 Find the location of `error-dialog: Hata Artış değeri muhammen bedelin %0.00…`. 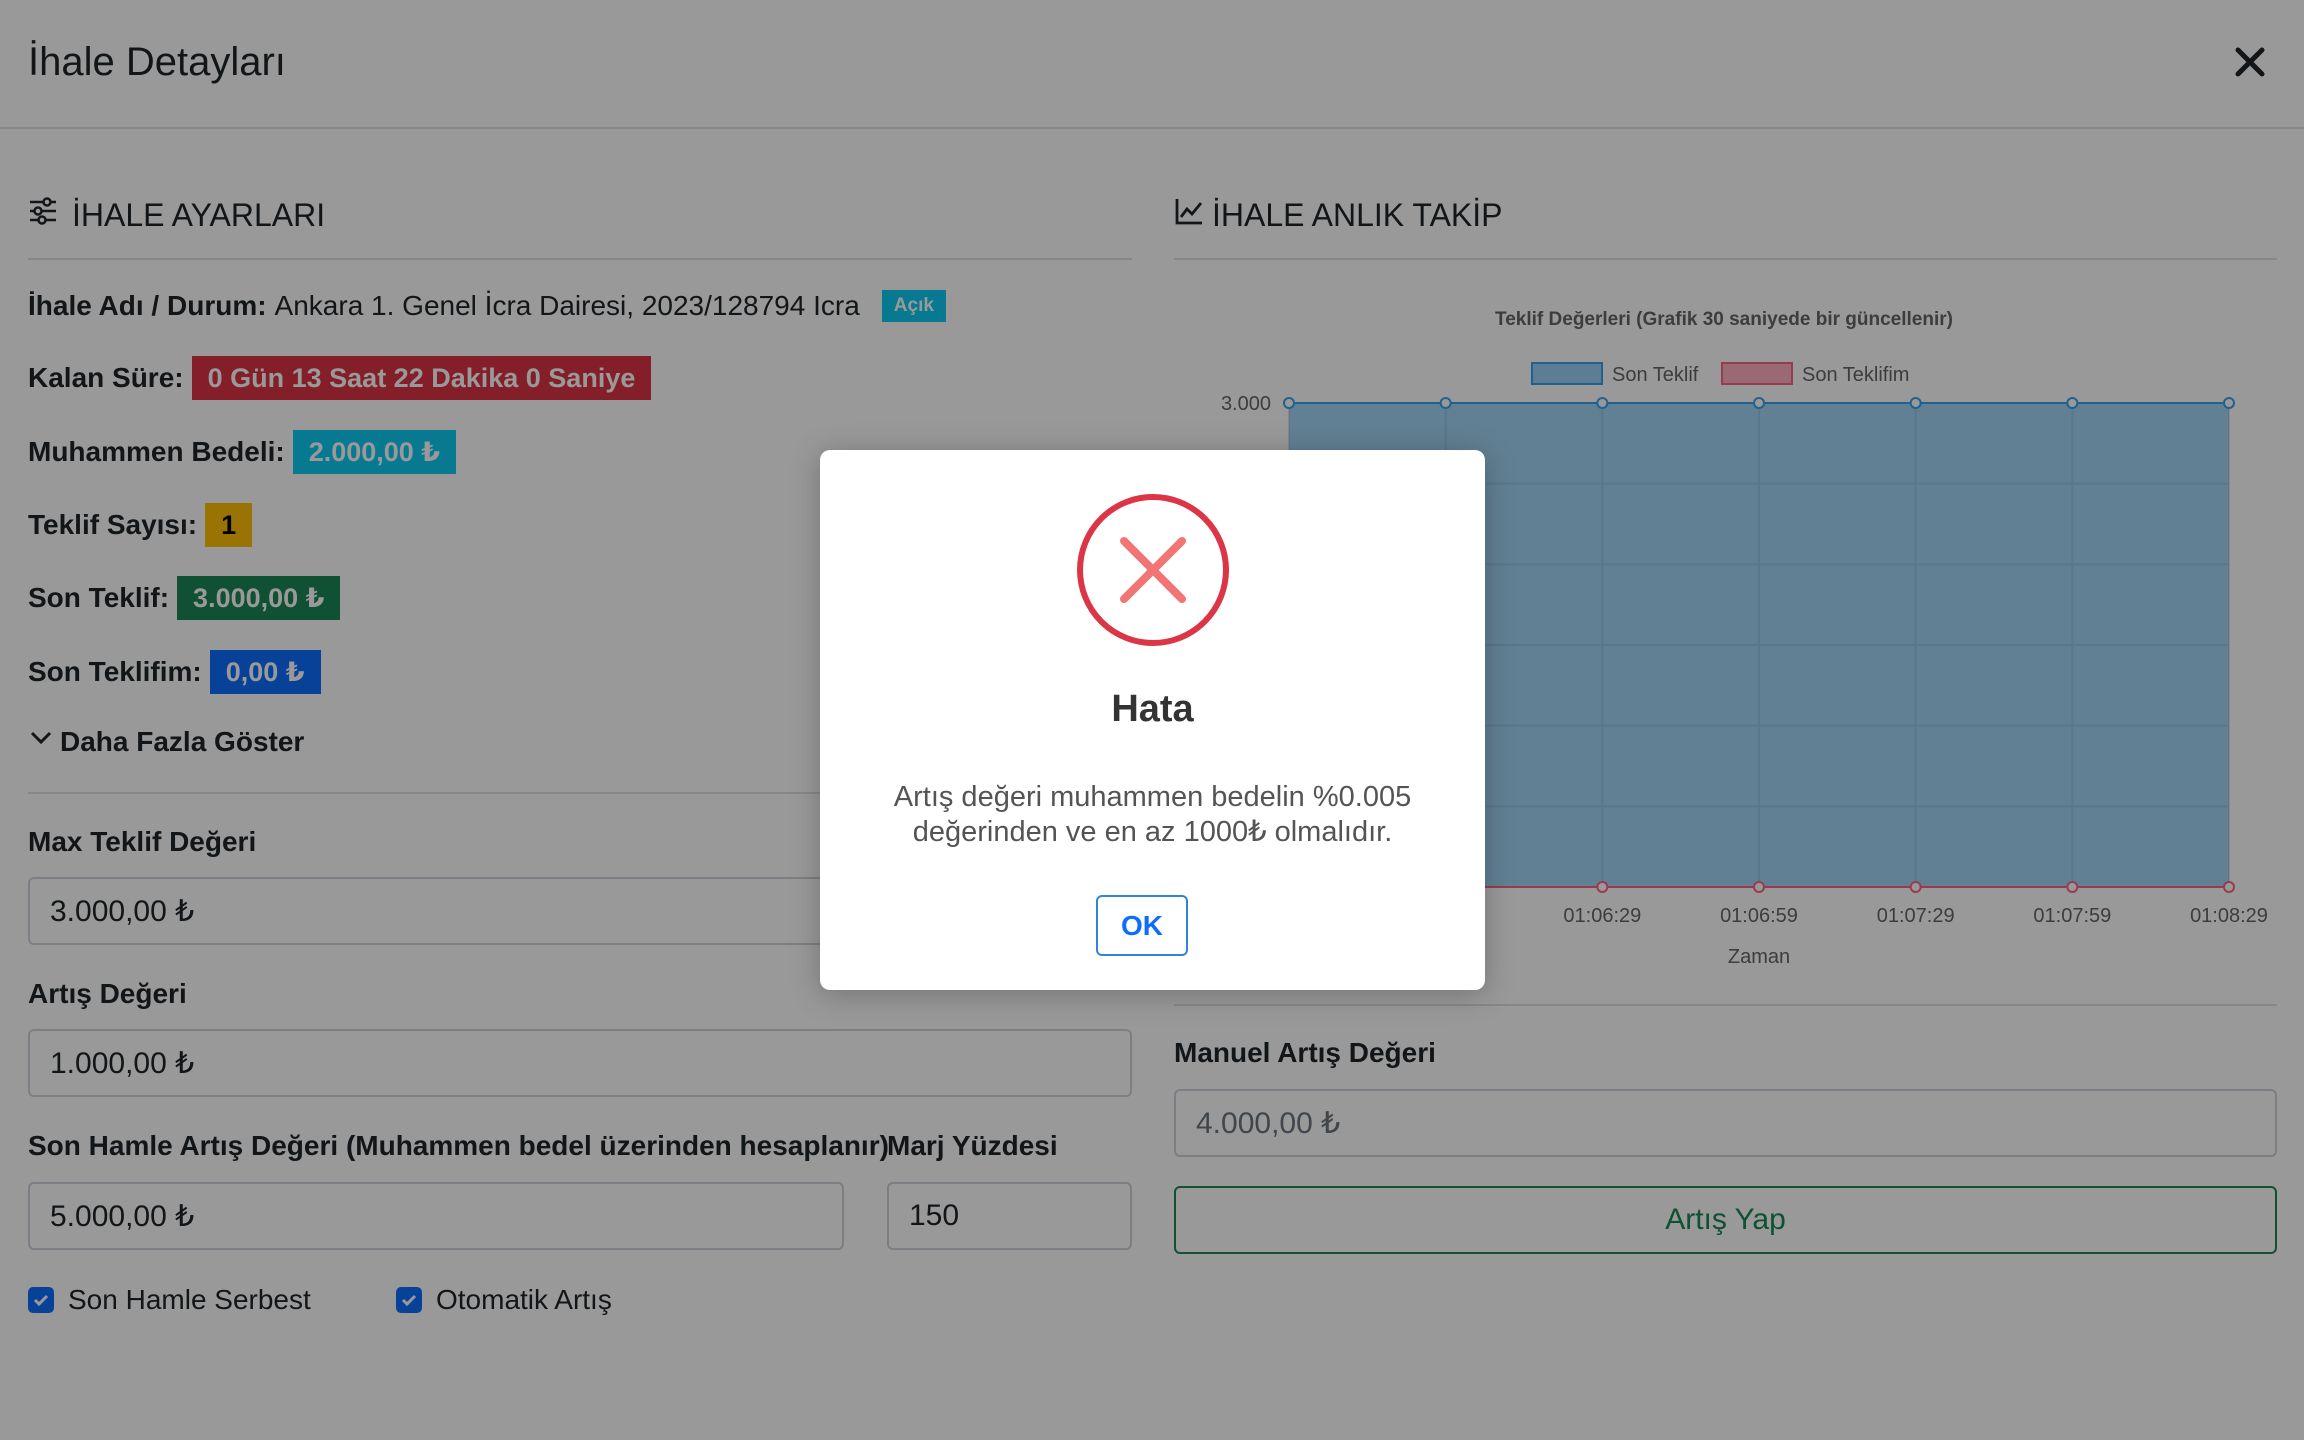

error-dialog: Hata Artış değeri muhammen bedelin %0.00… is located at coordinates (1152, 720).